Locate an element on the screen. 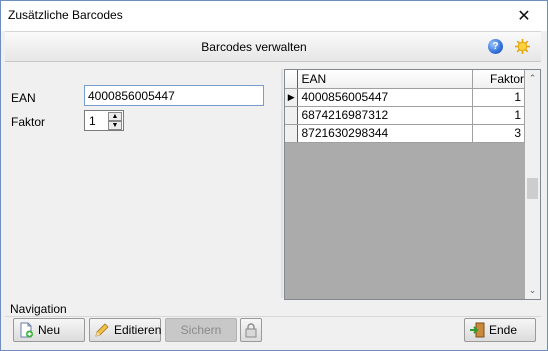 This screenshot has width=548, height=351. save-button-label: Sichern is located at coordinates (201, 330).